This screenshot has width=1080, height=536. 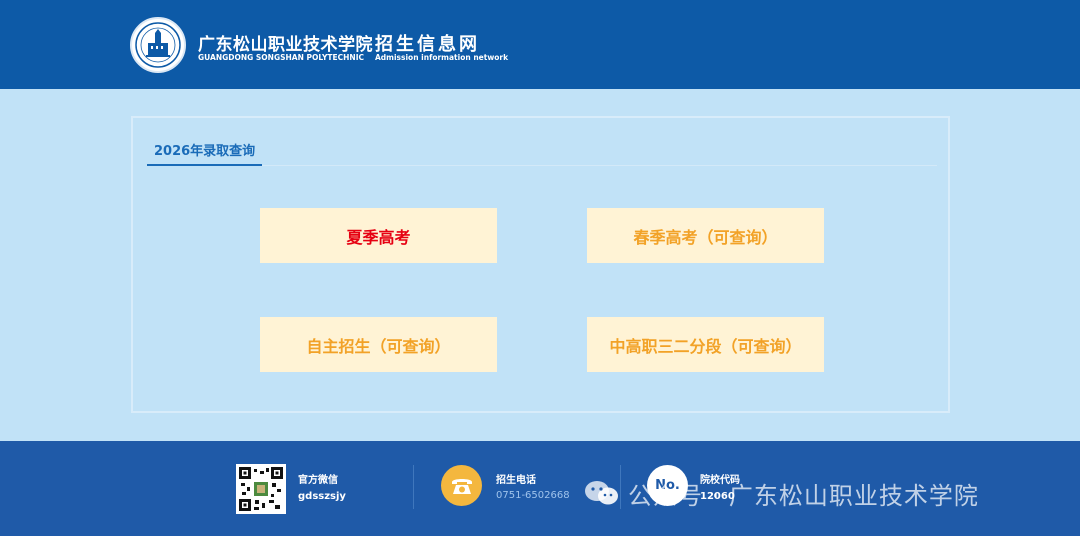 What do you see at coordinates (516, 480) in the screenshot?
I see `phone-label: 招生电话` at bounding box center [516, 480].